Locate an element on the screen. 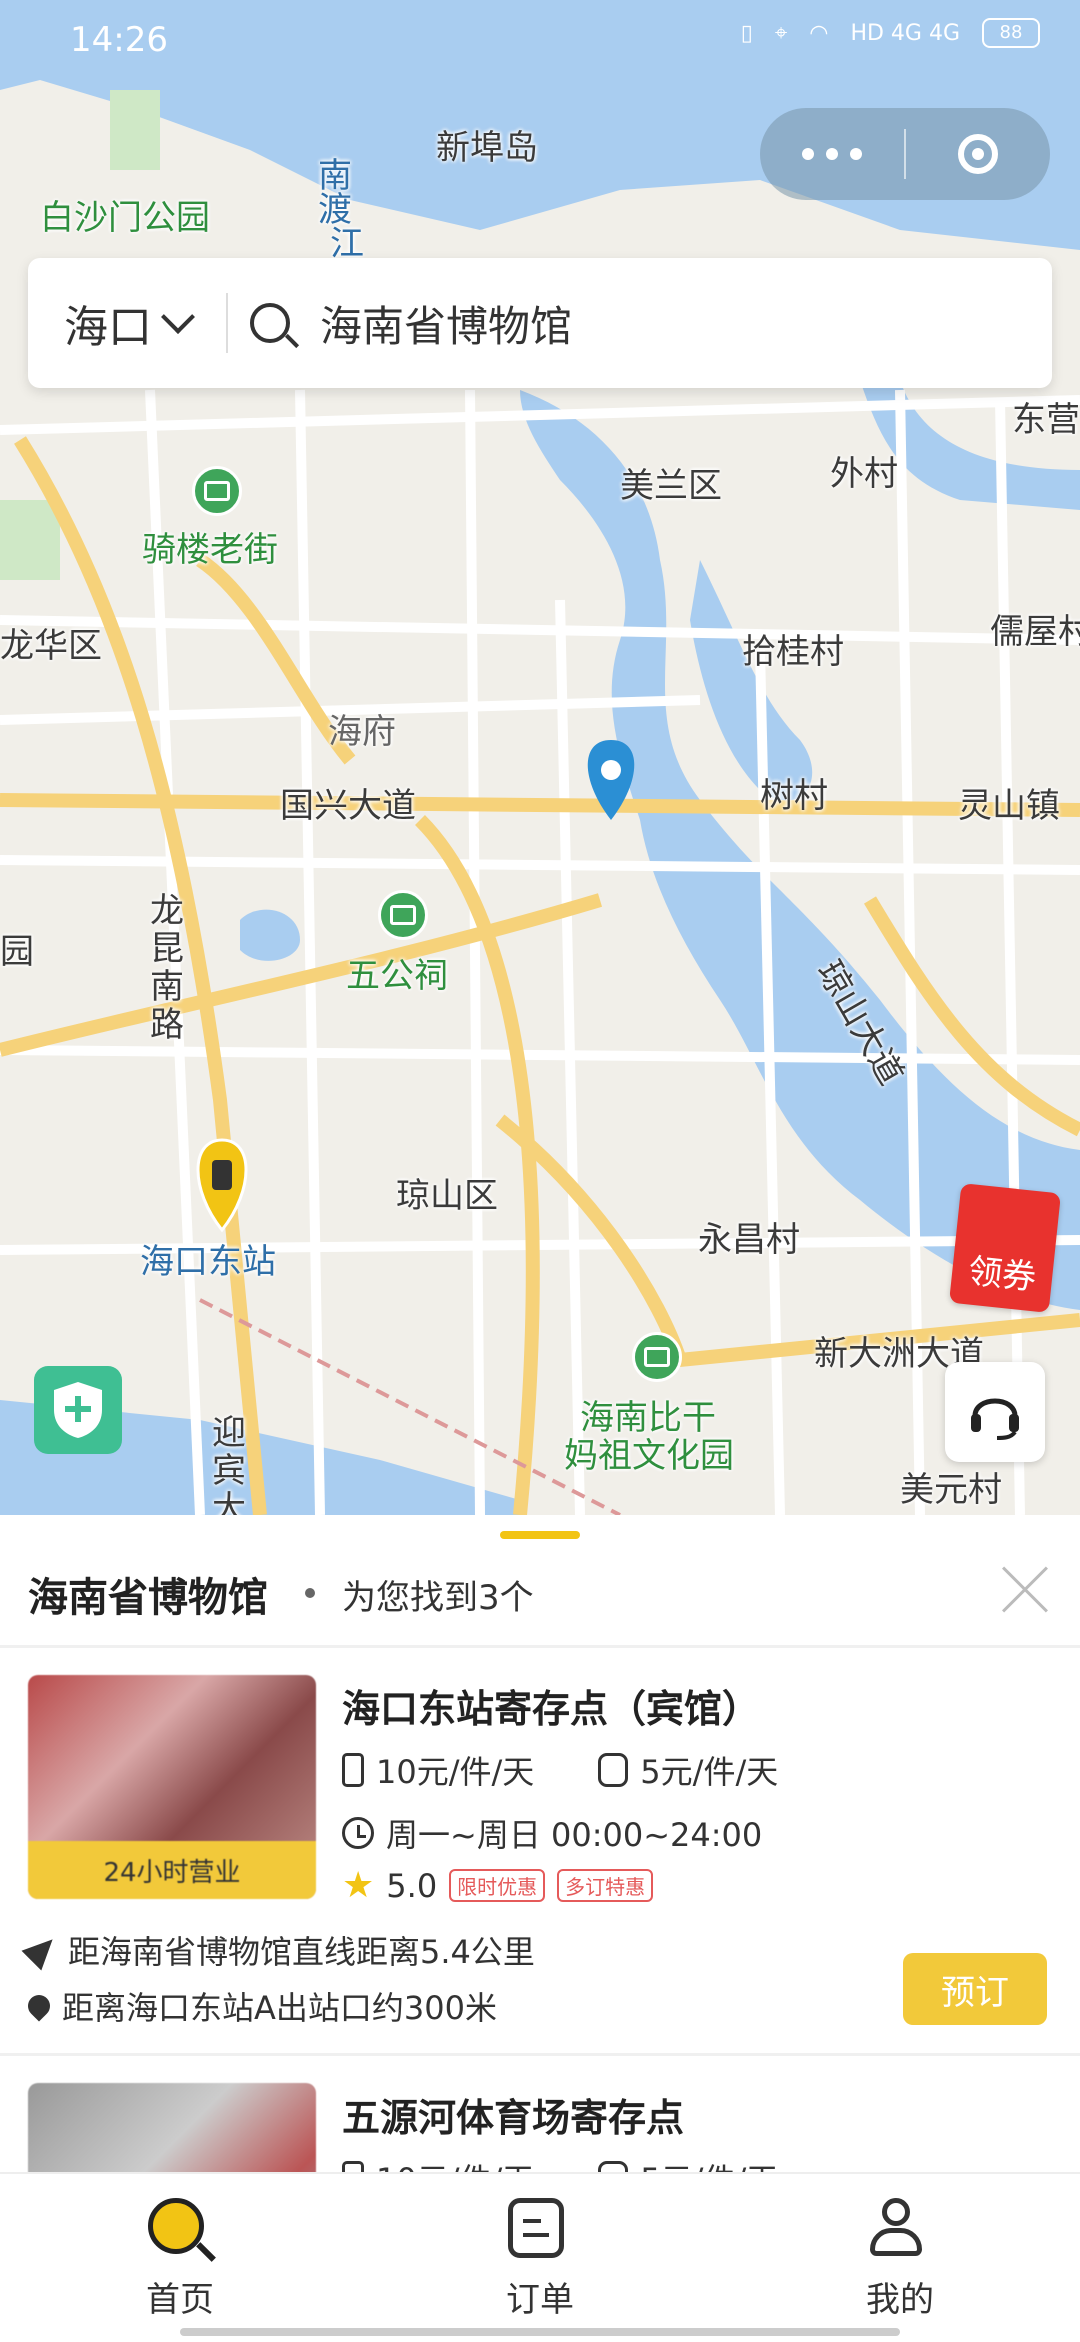  store-name: 五源河体育场寄存点 is located at coordinates (513, 2118).